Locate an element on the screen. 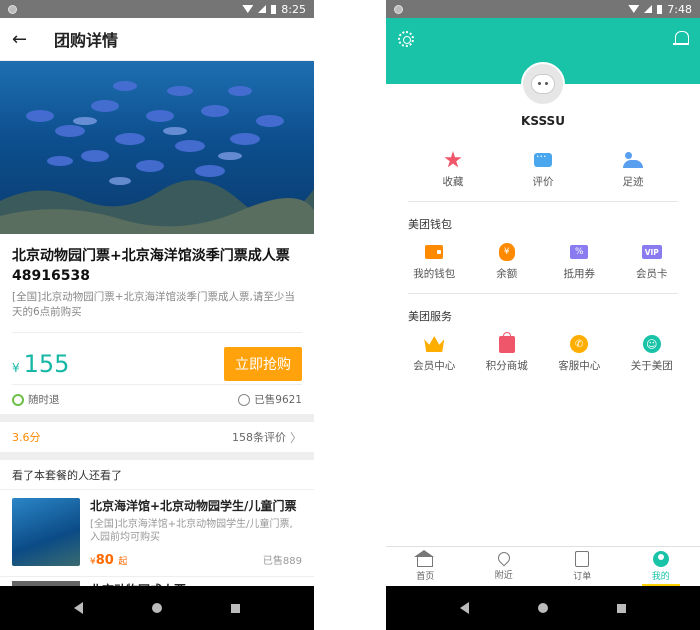 The image size is (700, 630). wallet-grid: 我的钱包 ¥ 余额 % 抵用券 VIP 会员卡 is located at coordinates (543, 261).